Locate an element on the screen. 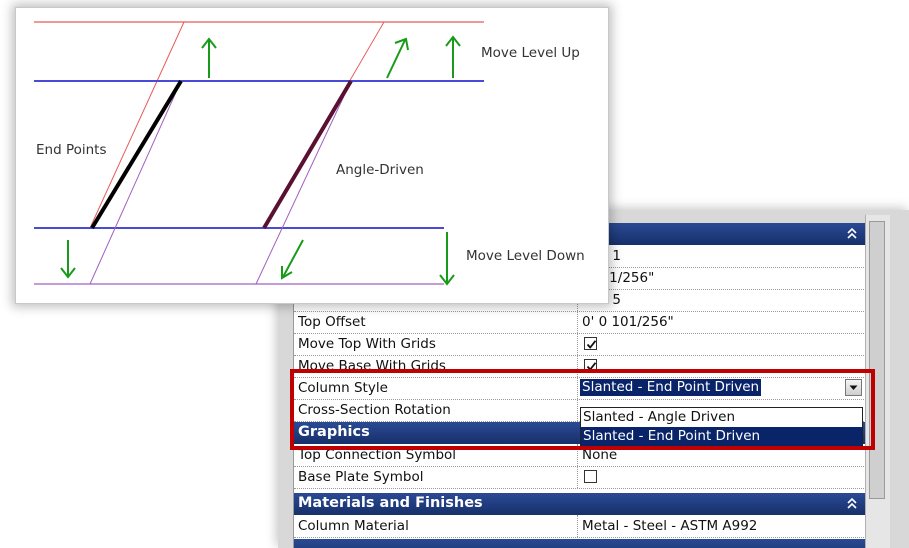 This screenshot has height=548, width=909. group-title: Graphics is located at coordinates (334, 432).